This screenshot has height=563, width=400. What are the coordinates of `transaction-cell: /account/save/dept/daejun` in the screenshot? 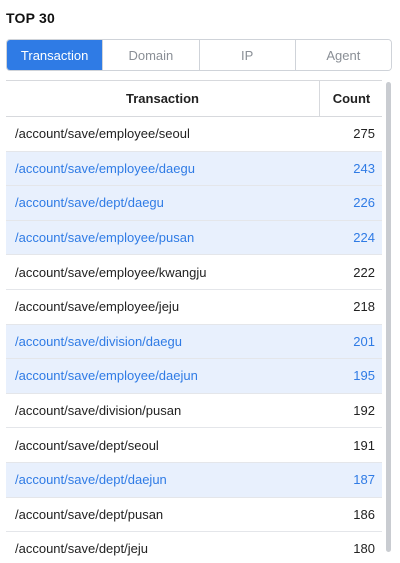 It's located at (163, 480).